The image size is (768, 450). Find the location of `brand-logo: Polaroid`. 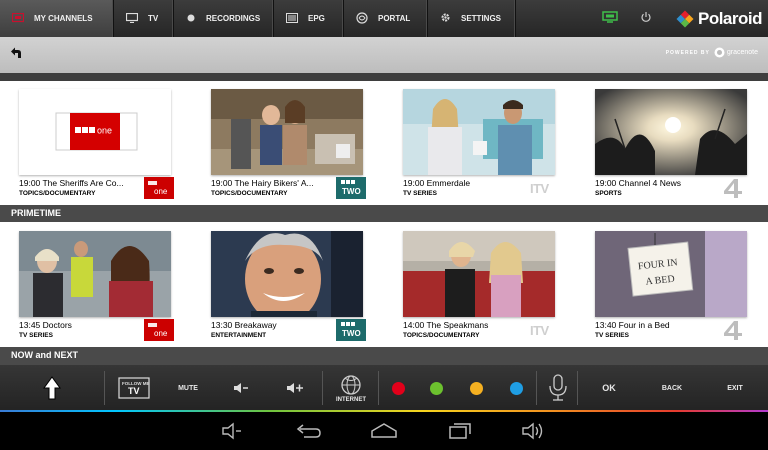

brand-logo: Polaroid is located at coordinates (719, 18).